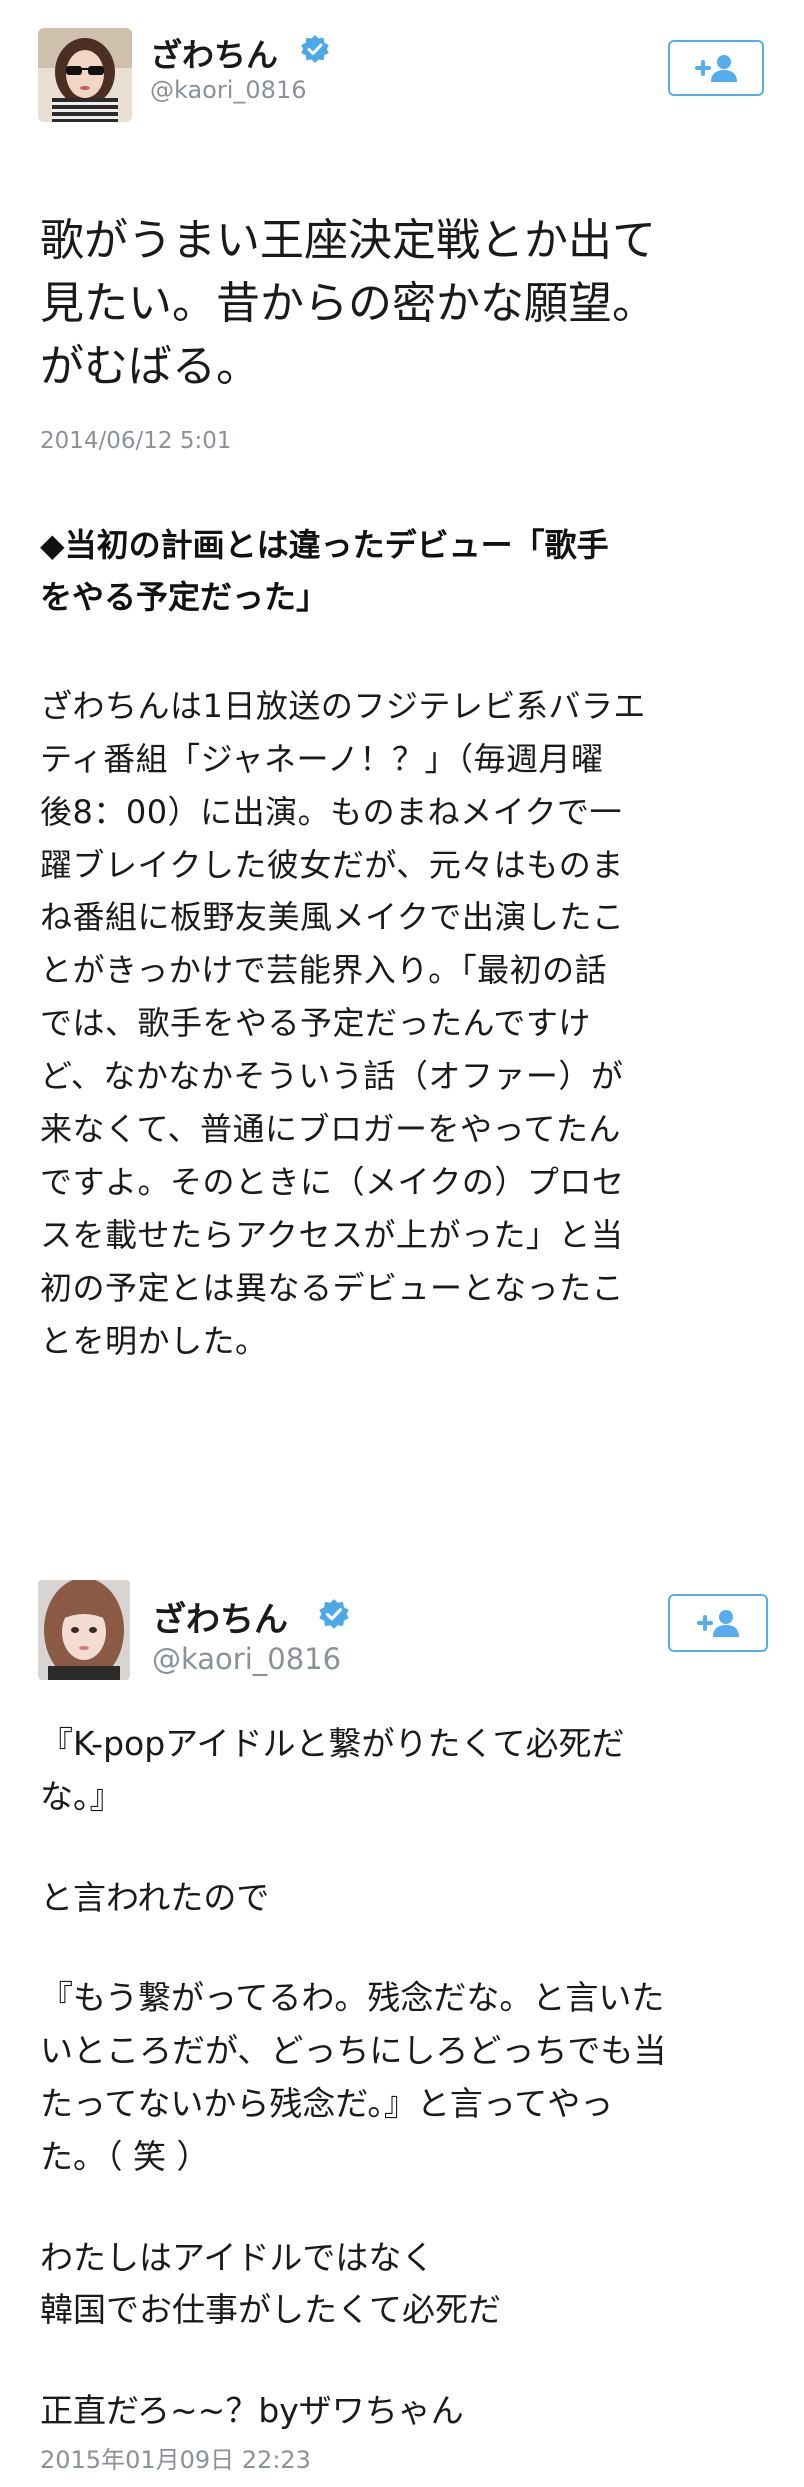 The width and height of the screenshot is (804, 2487). What do you see at coordinates (352, 1998) in the screenshot?
I see `tweet-text-line: 『もう繋がってるわ。残念だな。と言いた` at bounding box center [352, 1998].